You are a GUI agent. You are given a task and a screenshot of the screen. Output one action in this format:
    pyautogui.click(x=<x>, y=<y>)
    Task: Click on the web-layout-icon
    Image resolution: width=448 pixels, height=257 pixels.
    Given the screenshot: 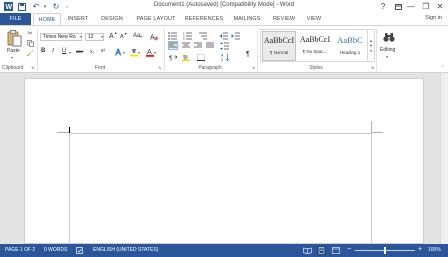 What is the action you would take?
    pyautogui.click(x=335, y=250)
    